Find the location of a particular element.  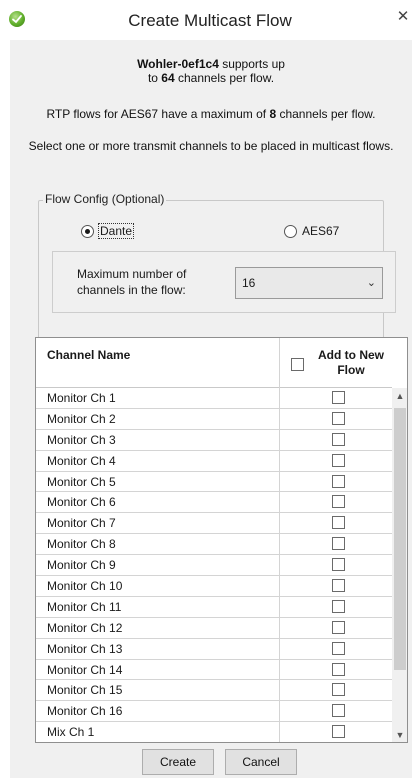

table-row: Monitor Ch 13 is located at coordinates (214, 649).